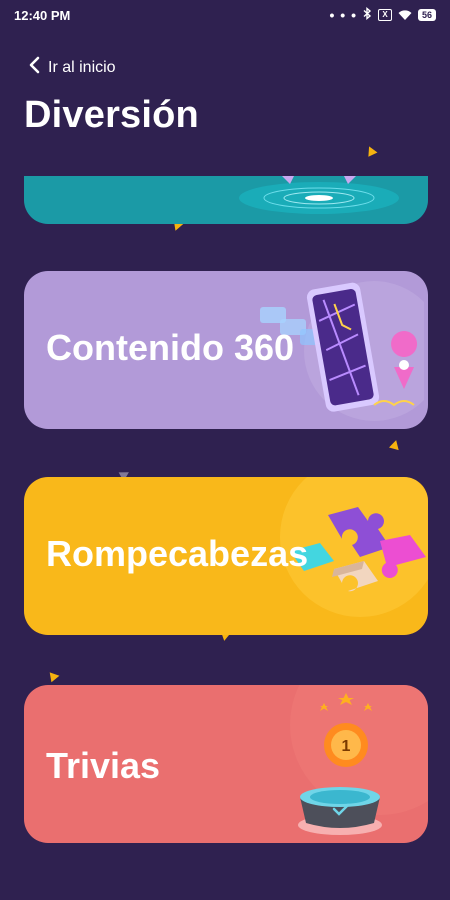 The width and height of the screenshot is (450, 900). Describe the element at coordinates (111, 115) in the screenshot. I see `page-title: Diversión` at that location.